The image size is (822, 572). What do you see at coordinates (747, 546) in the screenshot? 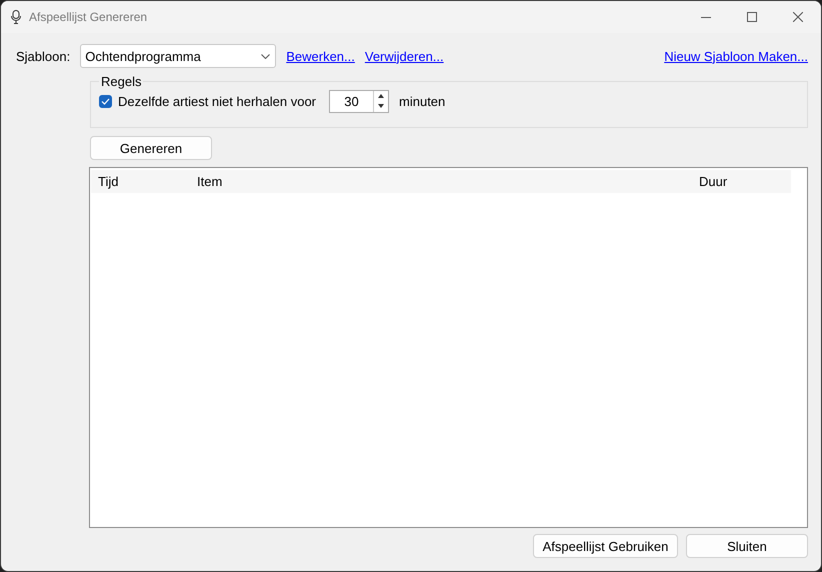
I see `dialog-button: Sluiten` at bounding box center [747, 546].